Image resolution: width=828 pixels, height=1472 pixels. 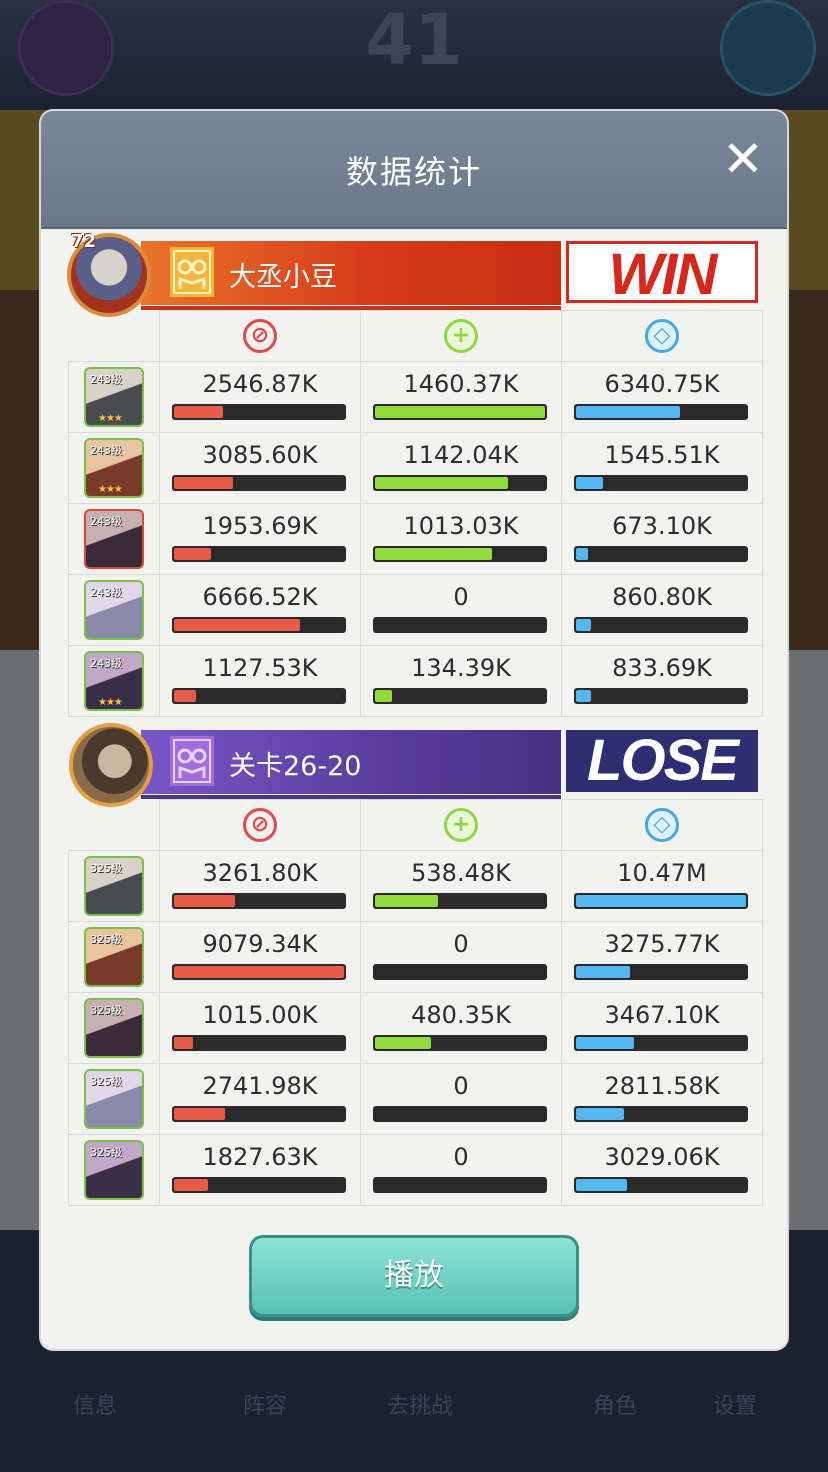 What do you see at coordinates (260, 873) in the screenshot?
I see `attack-value: 3261.80K` at bounding box center [260, 873].